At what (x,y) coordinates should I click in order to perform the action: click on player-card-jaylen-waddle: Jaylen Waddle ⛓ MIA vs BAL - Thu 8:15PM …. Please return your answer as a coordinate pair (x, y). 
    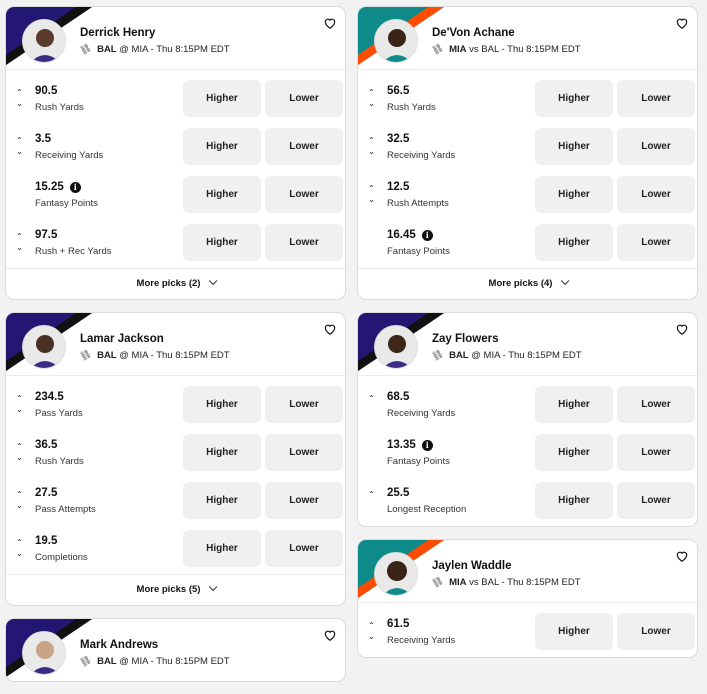
    Looking at the image, I should click on (527, 598).